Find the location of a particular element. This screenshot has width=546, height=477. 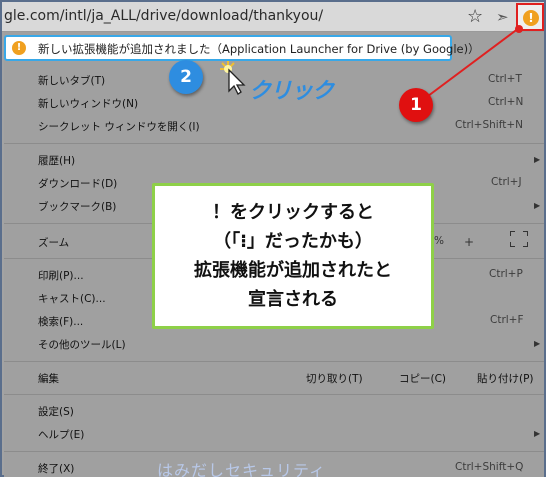

click-label: クリック is located at coordinates (291, 91).